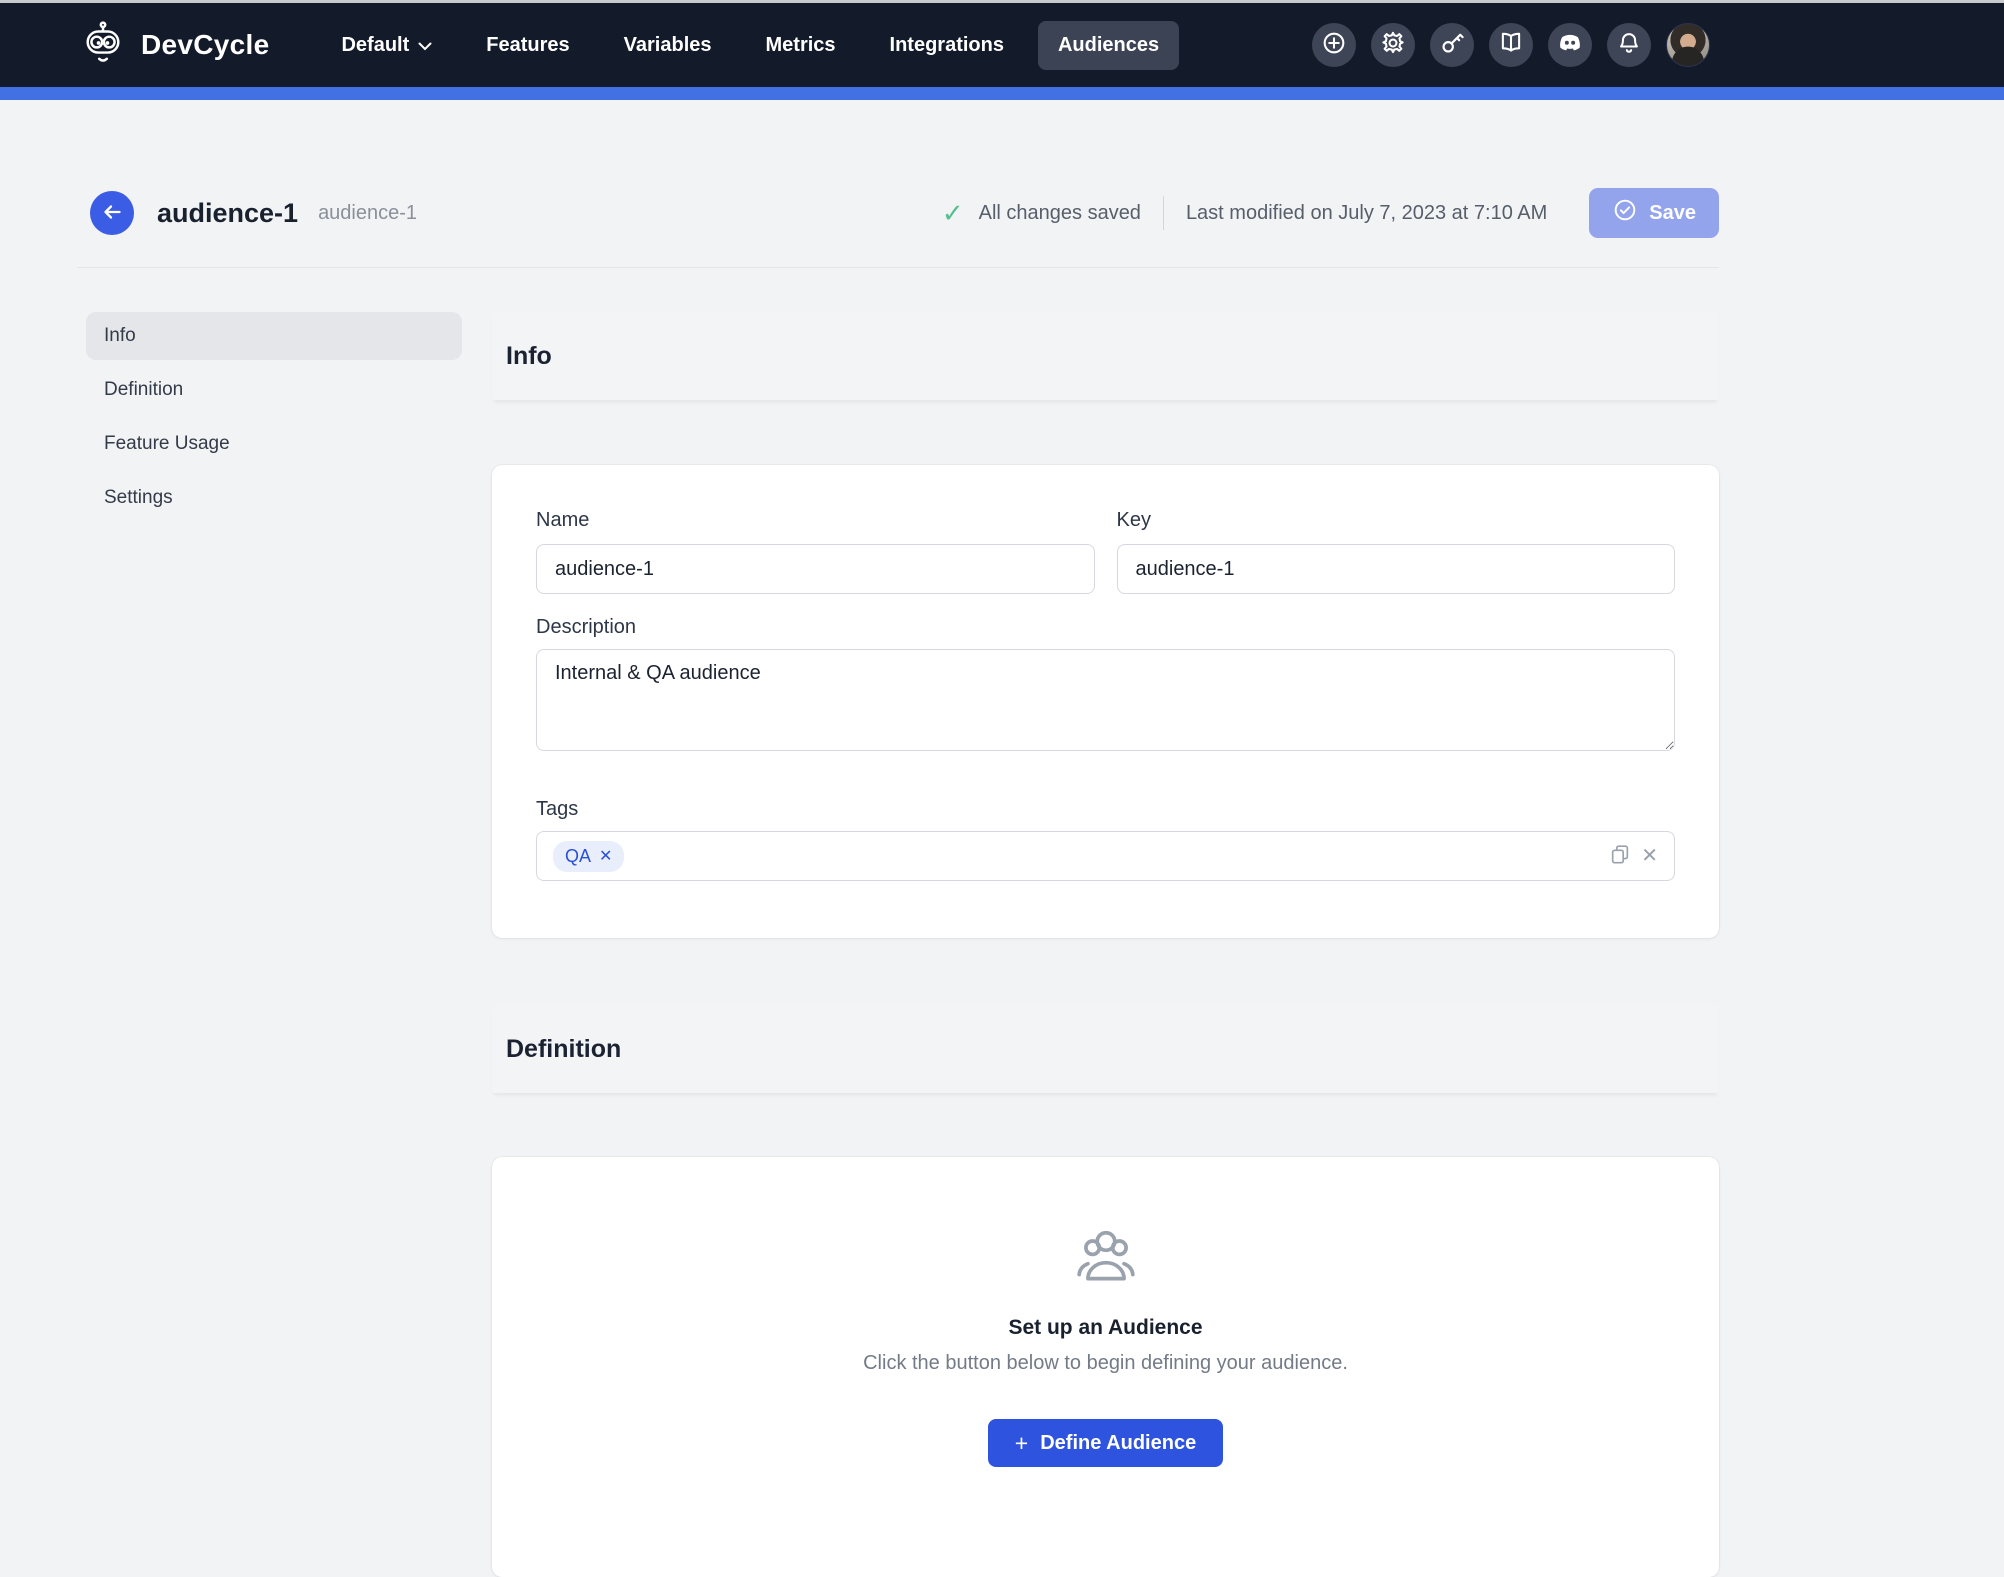  I want to click on info-section-header: Info, so click(1105, 356).